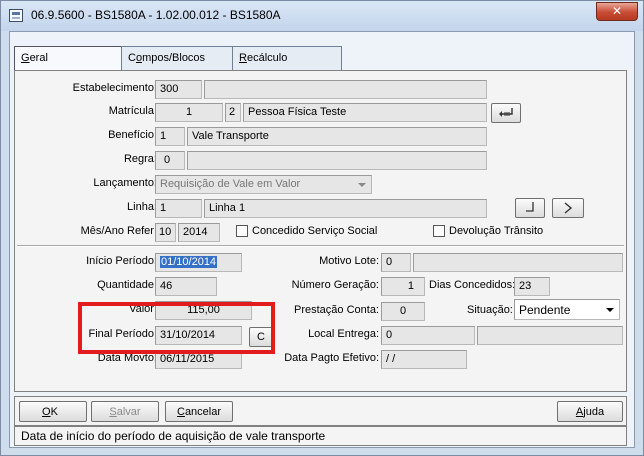 This screenshot has height=456, width=644. Describe the element at coordinates (439, 231) in the screenshot. I see `devolucao-transito-checkbox` at that location.